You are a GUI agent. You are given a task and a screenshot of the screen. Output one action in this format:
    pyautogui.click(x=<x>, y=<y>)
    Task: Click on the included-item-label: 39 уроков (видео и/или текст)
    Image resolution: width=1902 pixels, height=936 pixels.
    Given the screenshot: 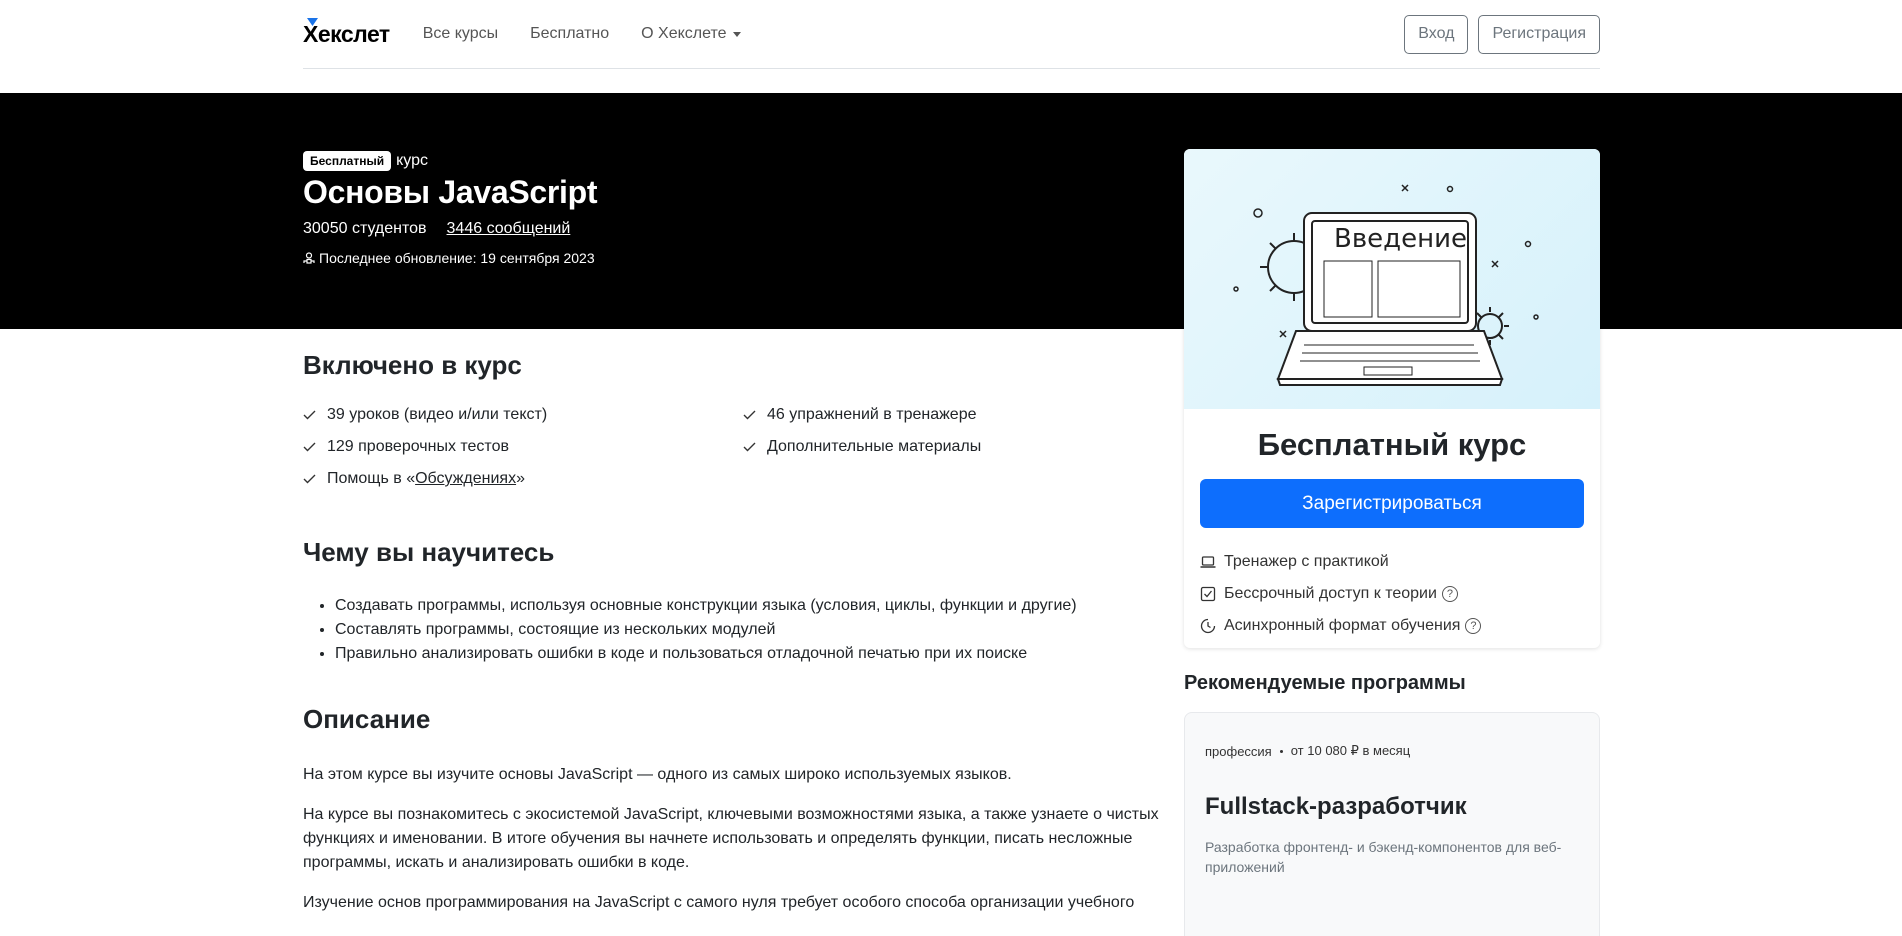 What is the action you would take?
    pyautogui.click(x=437, y=414)
    